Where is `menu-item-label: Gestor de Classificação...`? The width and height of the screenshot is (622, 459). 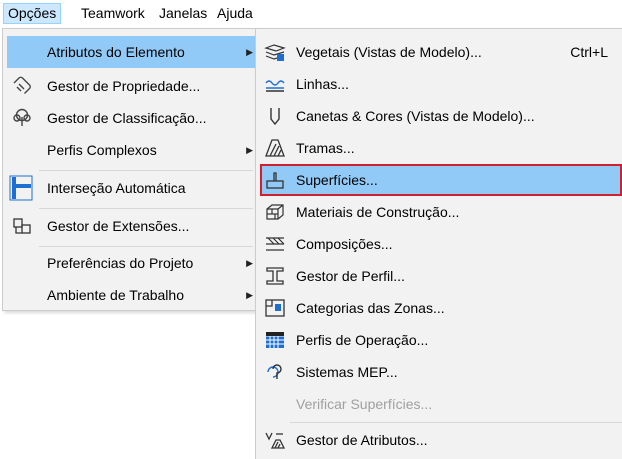
menu-item-label: Gestor de Classificação... is located at coordinates (127, 118).